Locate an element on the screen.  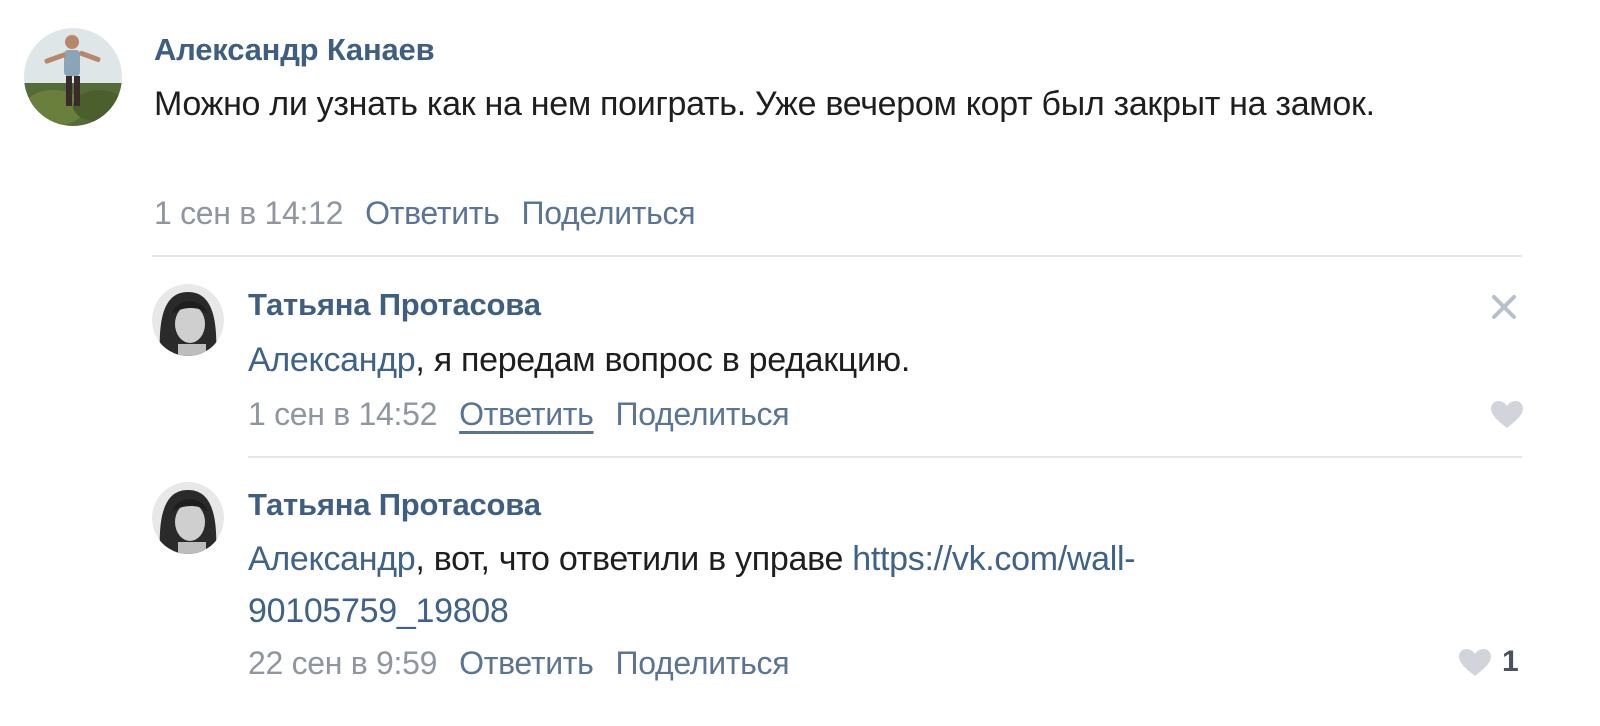
comment-meta: 1 сен в 14:12 Ответить Поделиться is located at coordinates (425, 213).